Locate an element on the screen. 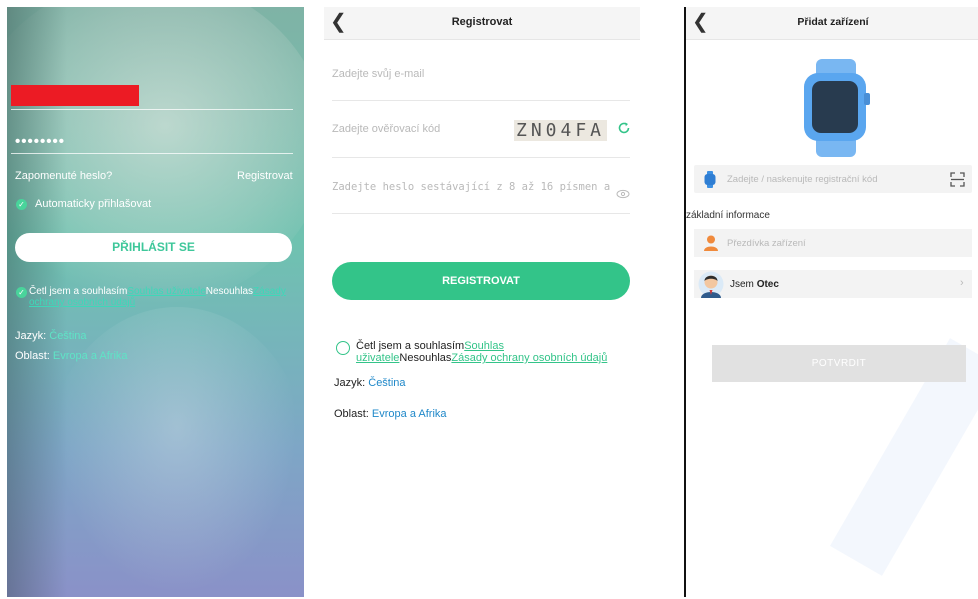  relation-text: Jsem Otec is located at coordinates (754, 284).